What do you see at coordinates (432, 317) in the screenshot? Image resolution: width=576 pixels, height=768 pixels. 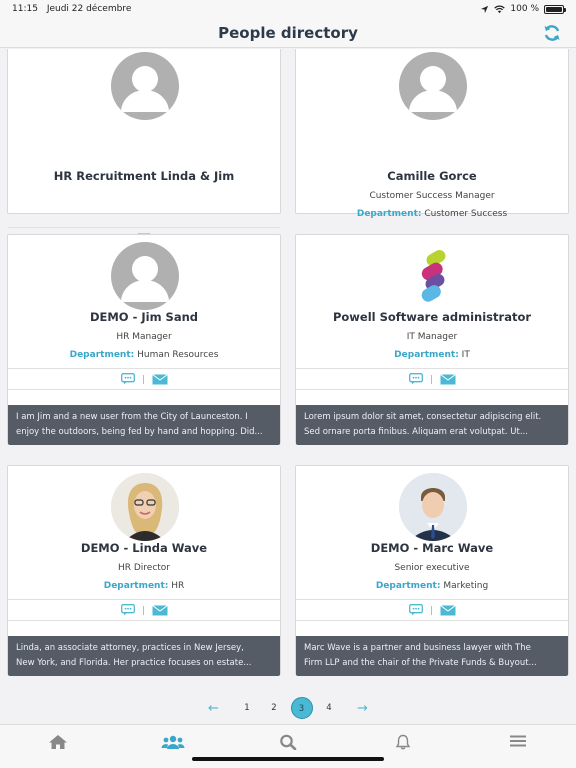 I see `person-name: Powell Software administrator` at bounding box center [432, 317].